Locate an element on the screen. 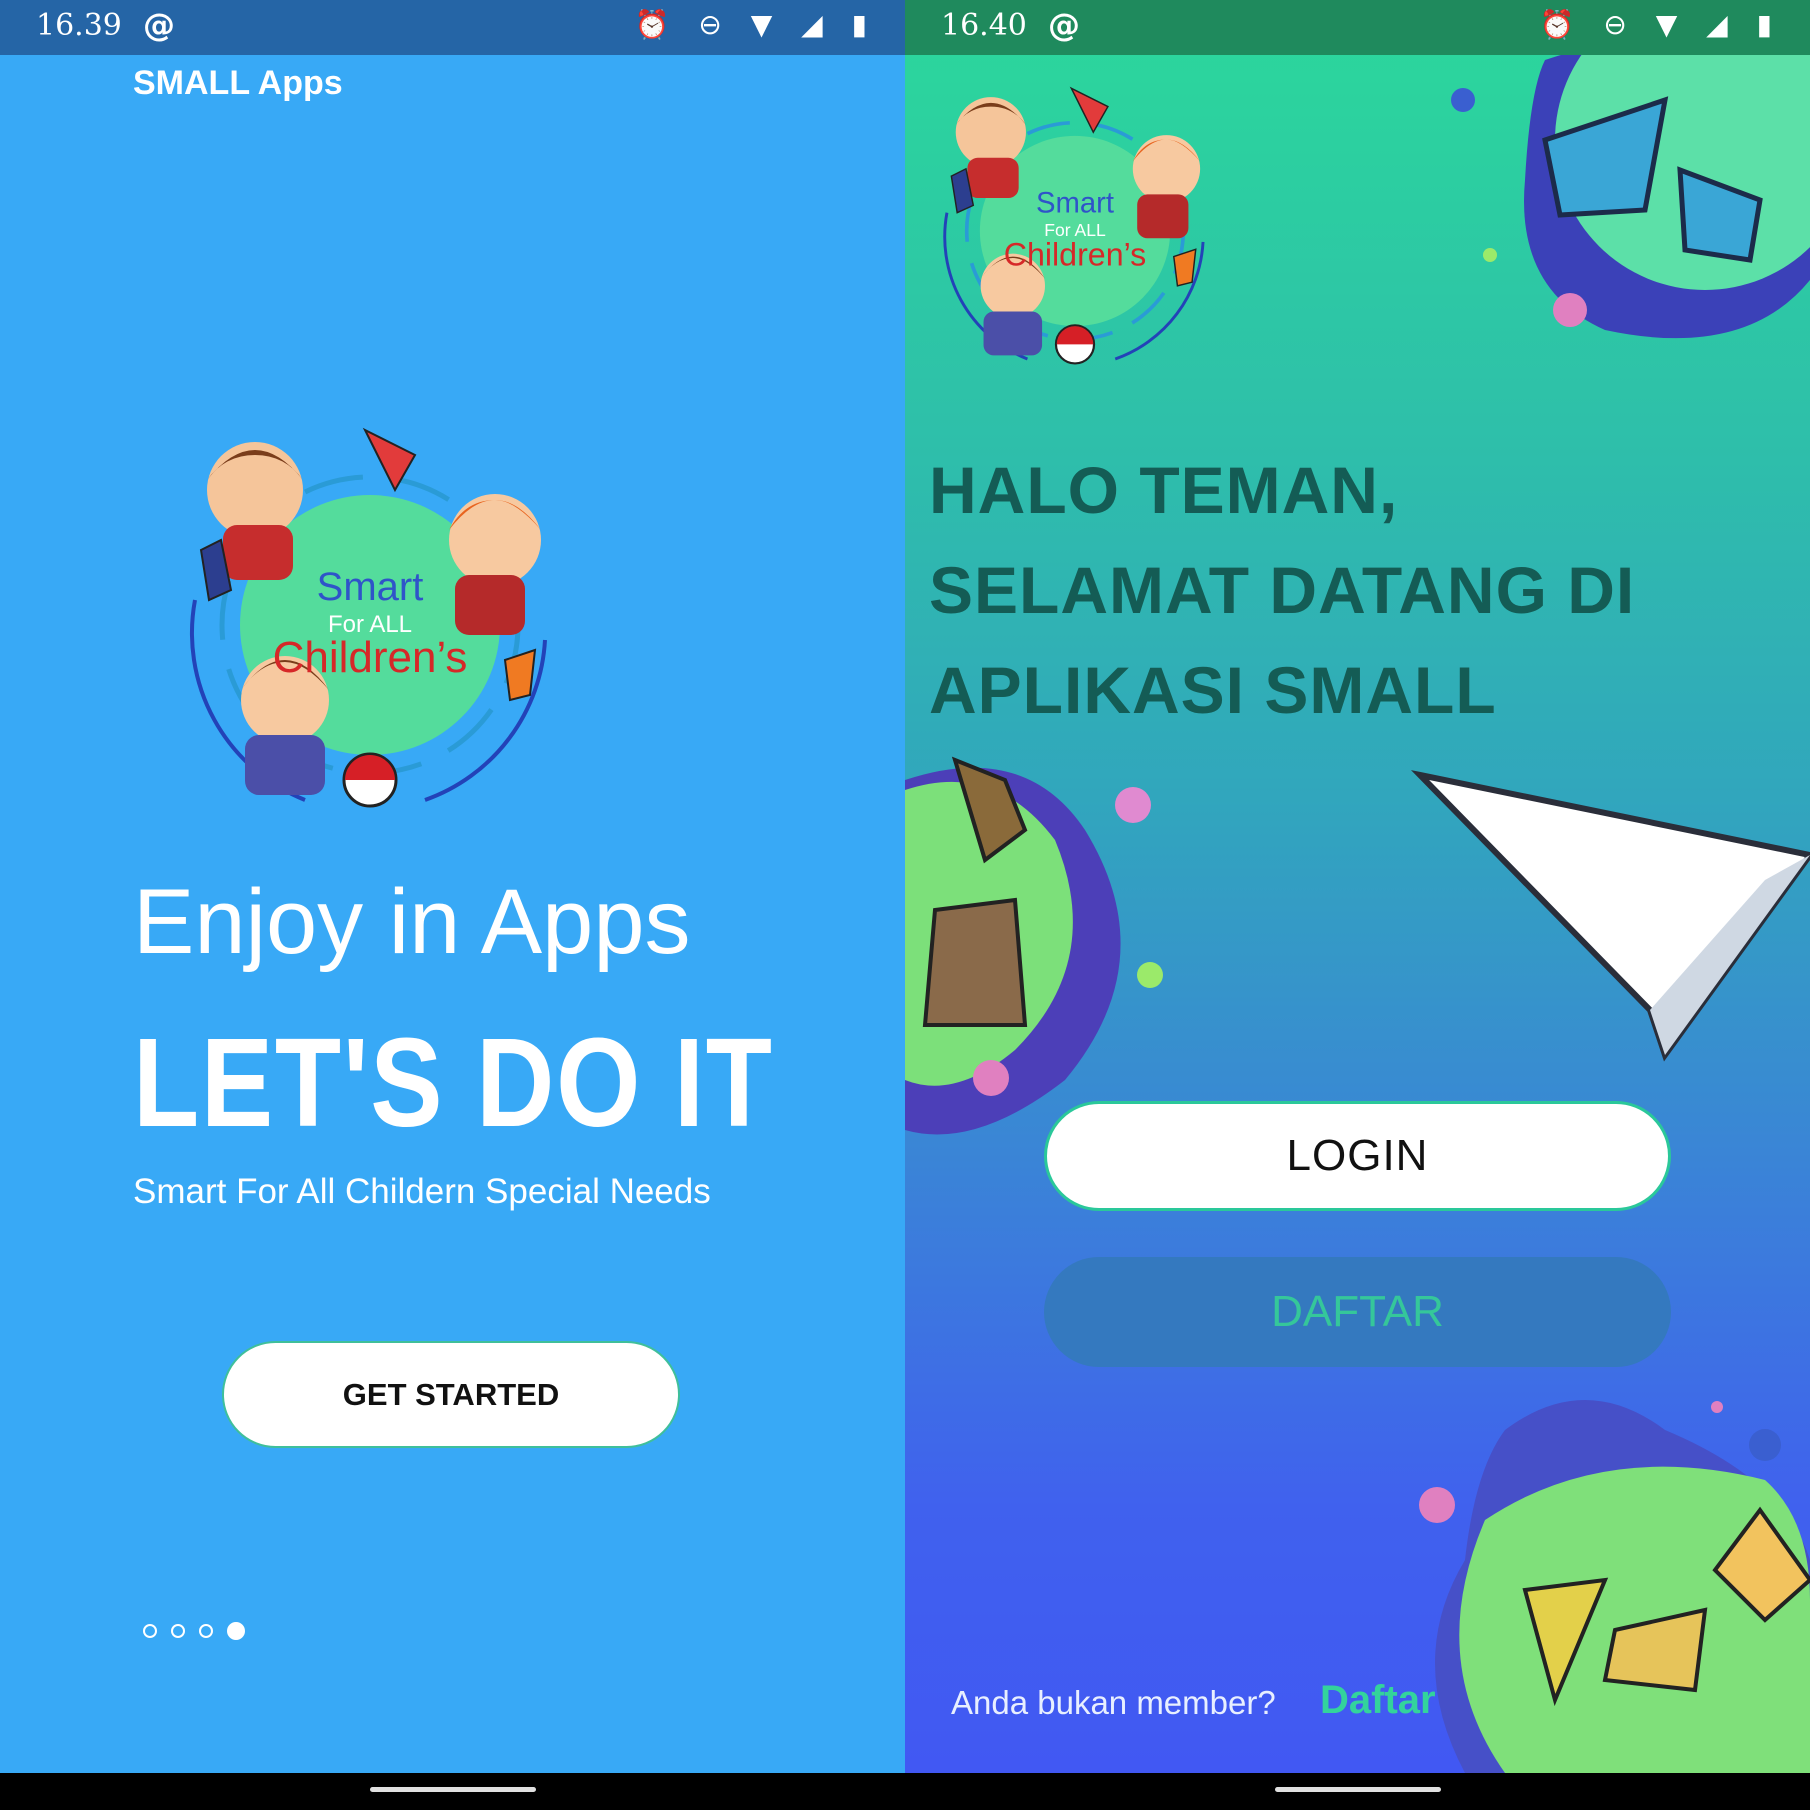 Image resolution: width=1810 pixels, height=1810 pixels. welcome-heading-line: SELAMAT DATANG DI is located at coordinates (1282, 590).